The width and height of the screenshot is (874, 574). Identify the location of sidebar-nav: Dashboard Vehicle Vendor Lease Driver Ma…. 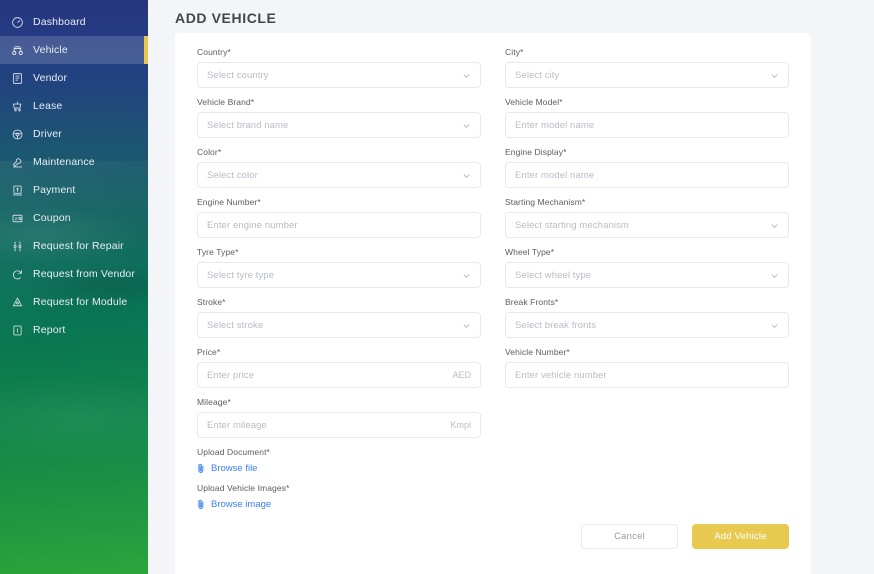
(74, 172).